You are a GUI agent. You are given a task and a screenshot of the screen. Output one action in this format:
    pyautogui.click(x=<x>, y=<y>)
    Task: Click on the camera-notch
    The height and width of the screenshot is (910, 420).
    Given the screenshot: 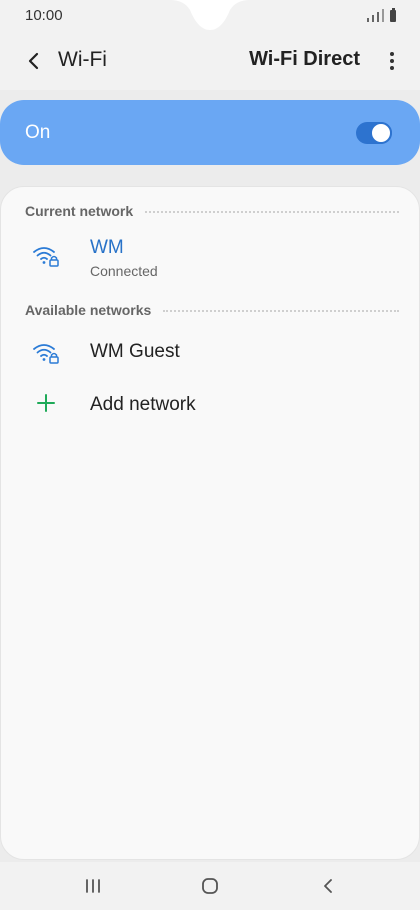 What is the action you would take?
    pyautogui.click(x=210, y=15)
    